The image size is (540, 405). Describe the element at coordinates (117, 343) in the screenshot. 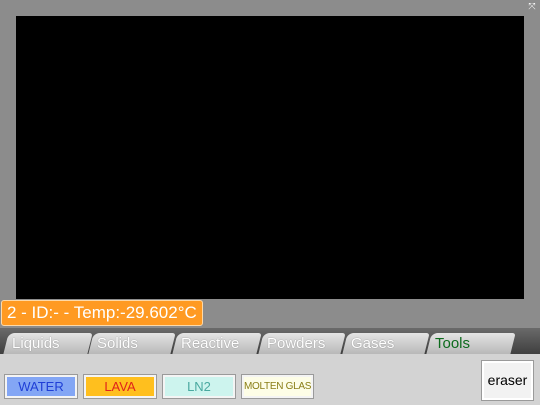

I see `tab-label: Solids` at that location.